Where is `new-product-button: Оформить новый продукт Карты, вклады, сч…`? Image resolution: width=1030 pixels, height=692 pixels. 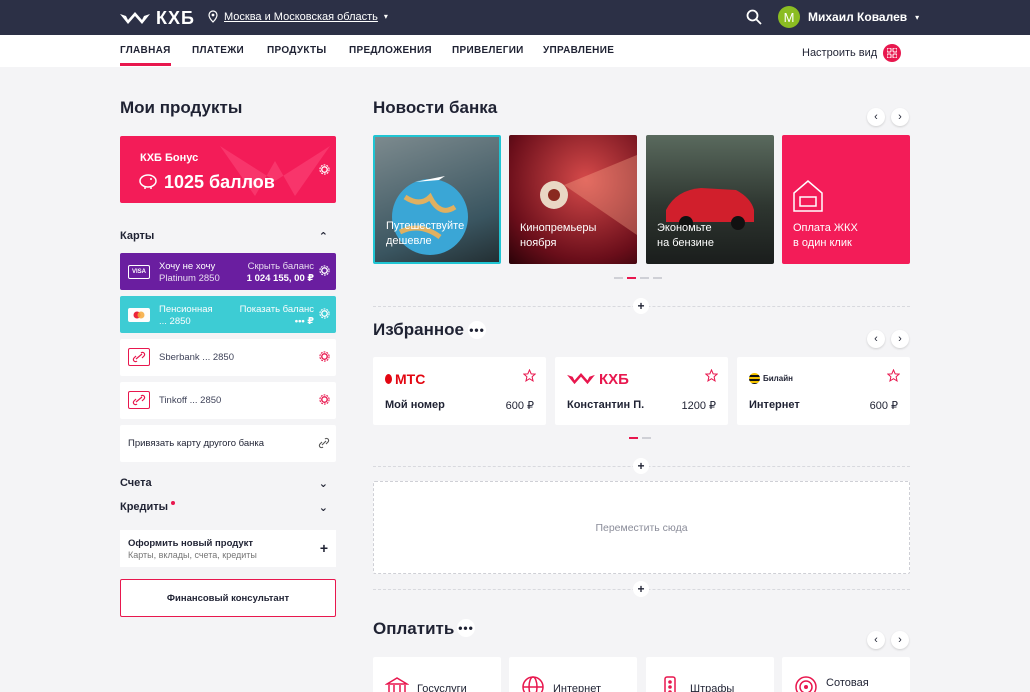 new-product-button: Оформить новый продукт Карты, вклады, сч… is located at coordinates (228, 548).